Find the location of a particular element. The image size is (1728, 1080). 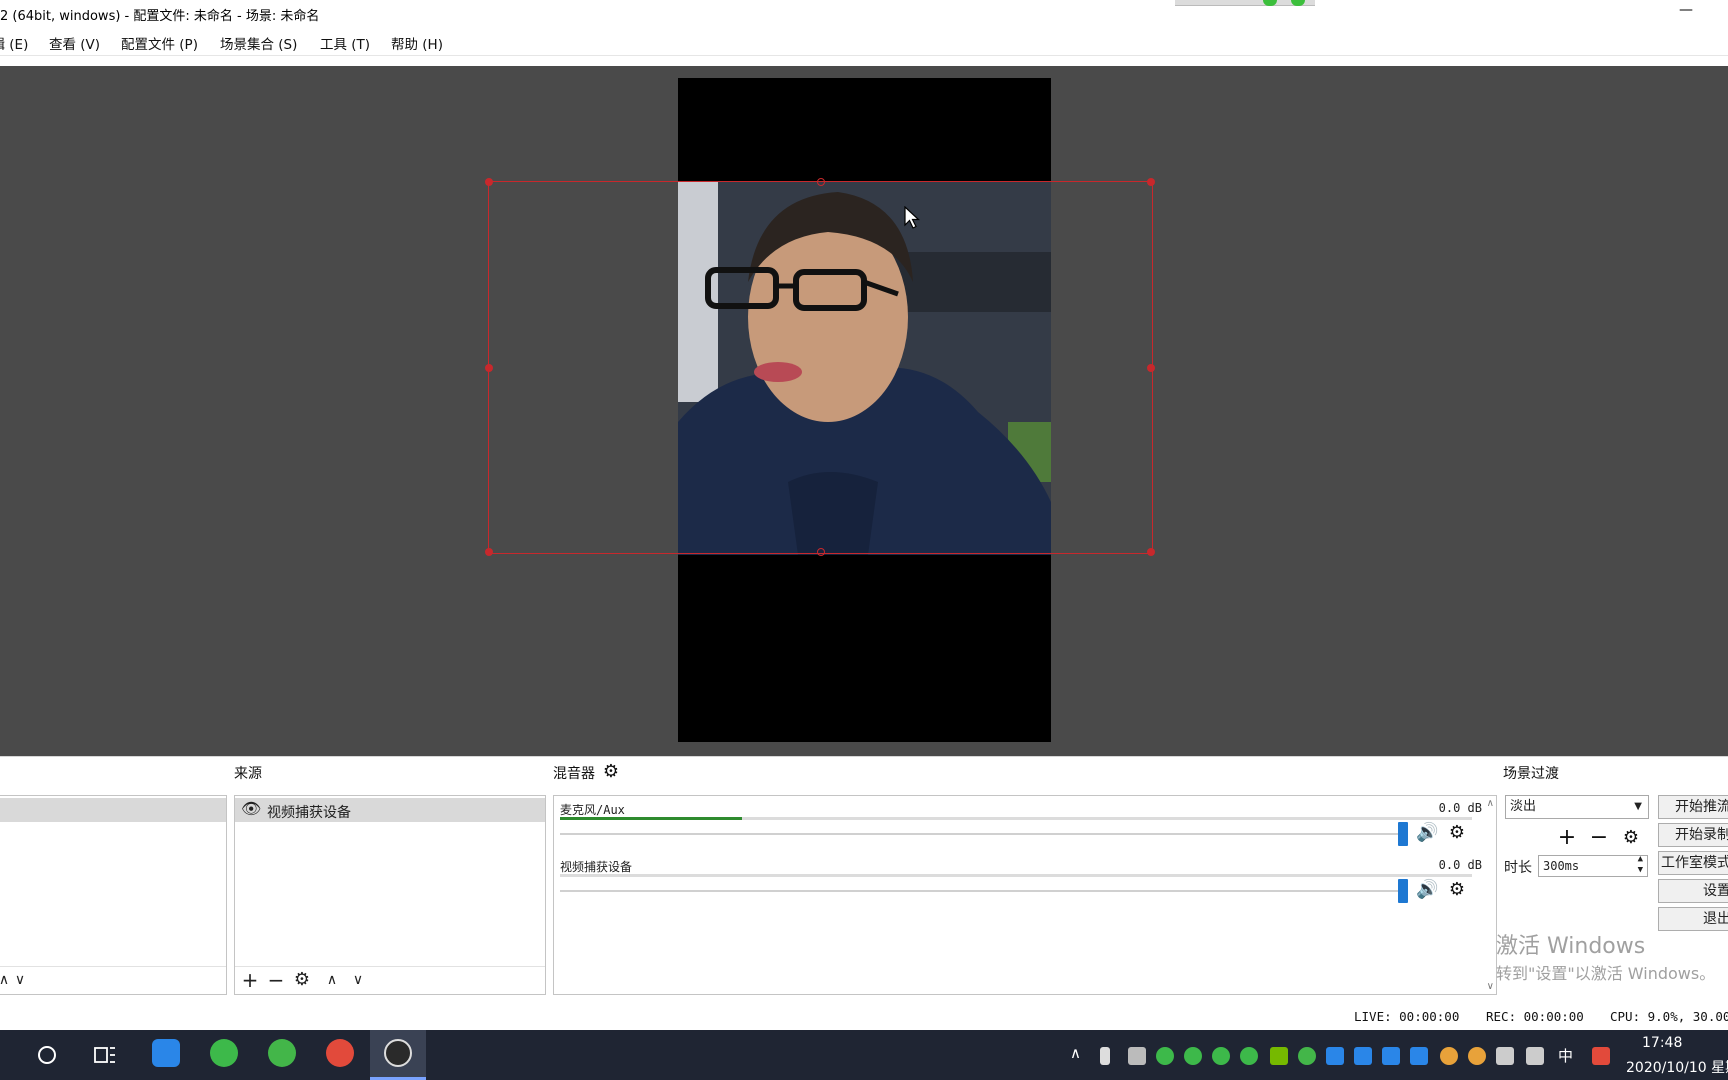

taskbar-wechat is located at coordinates (224, 1055).